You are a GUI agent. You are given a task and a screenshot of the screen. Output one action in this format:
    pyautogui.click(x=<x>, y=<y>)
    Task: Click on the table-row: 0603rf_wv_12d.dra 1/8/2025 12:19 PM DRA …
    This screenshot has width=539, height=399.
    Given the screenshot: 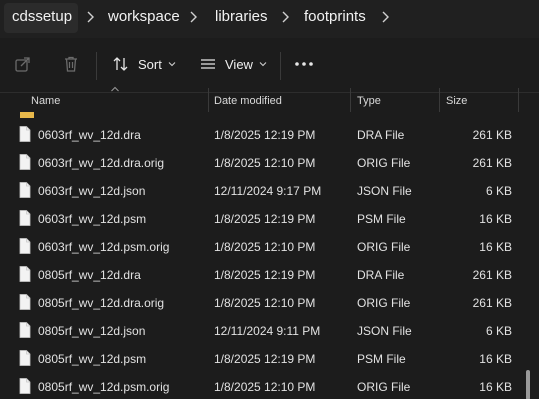 What is the action you would take?
    pyautogui.click(x=259, y=136)
    